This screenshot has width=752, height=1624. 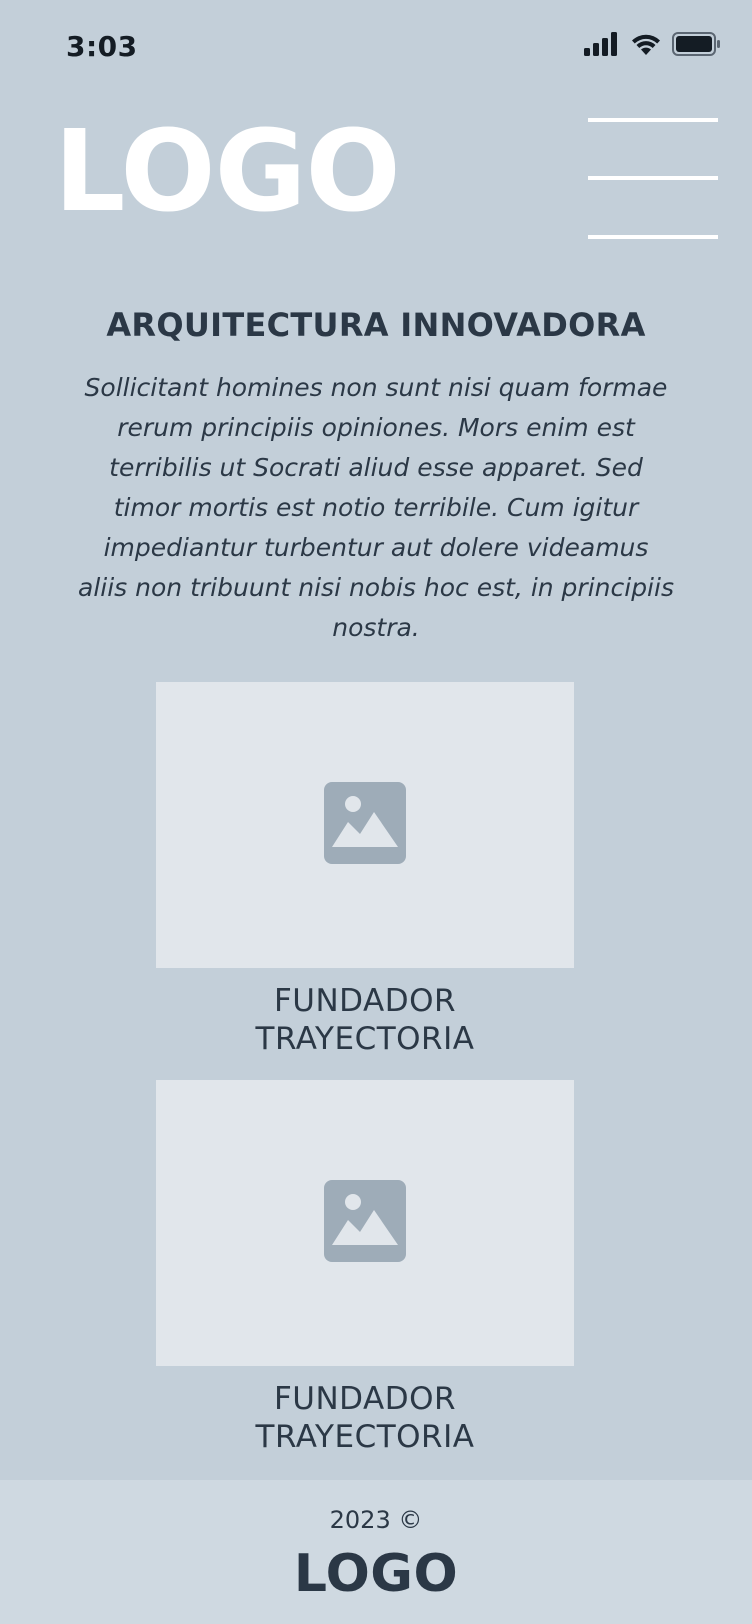 I want to click on status-time: 3:03, so click(x=102, y=46).